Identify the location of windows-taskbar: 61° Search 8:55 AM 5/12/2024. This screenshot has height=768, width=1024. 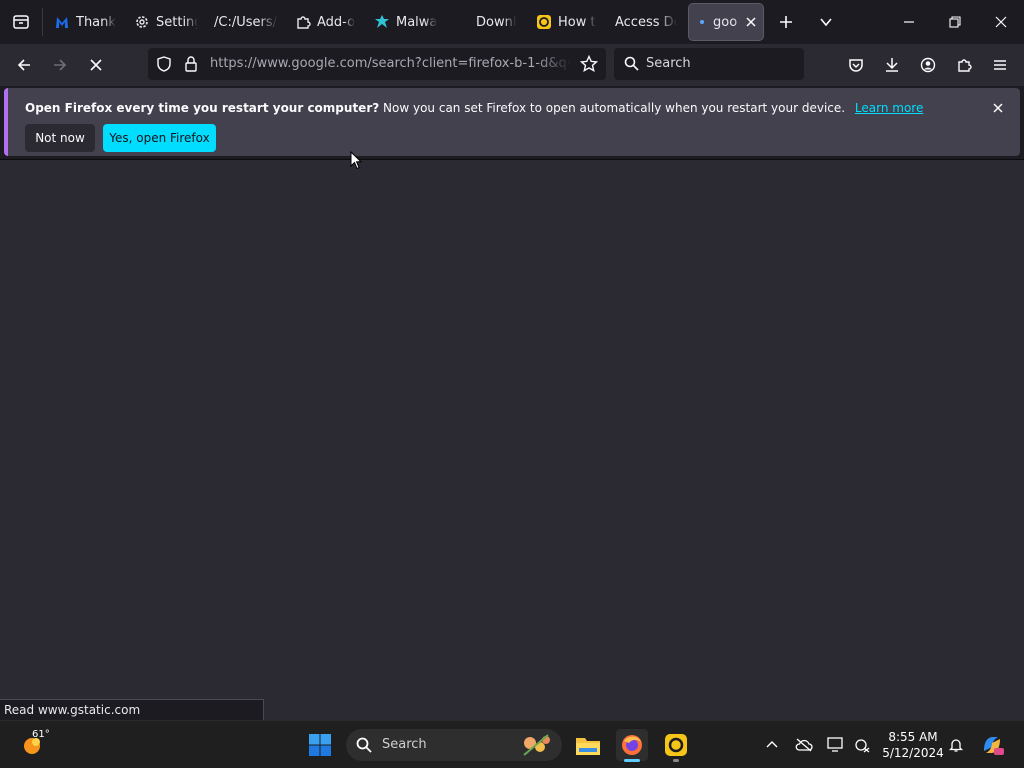
(512, 744).